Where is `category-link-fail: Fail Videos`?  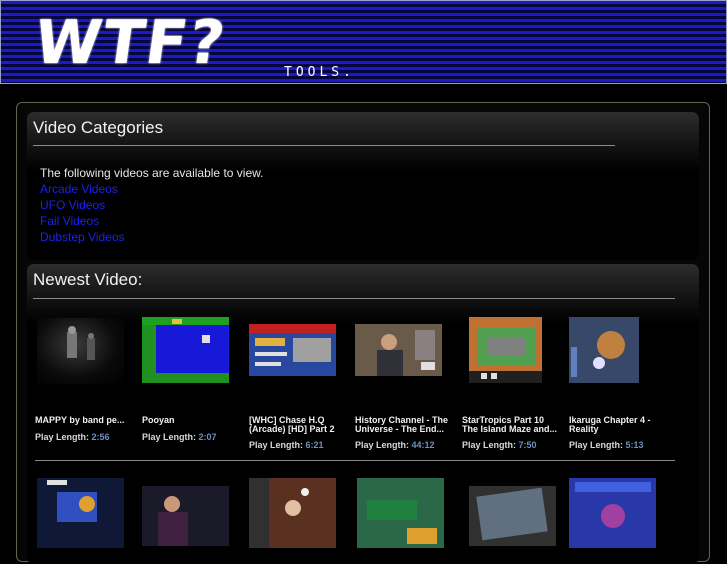
category-link-fail: Fail Videos is located at coordinates (69, 221).